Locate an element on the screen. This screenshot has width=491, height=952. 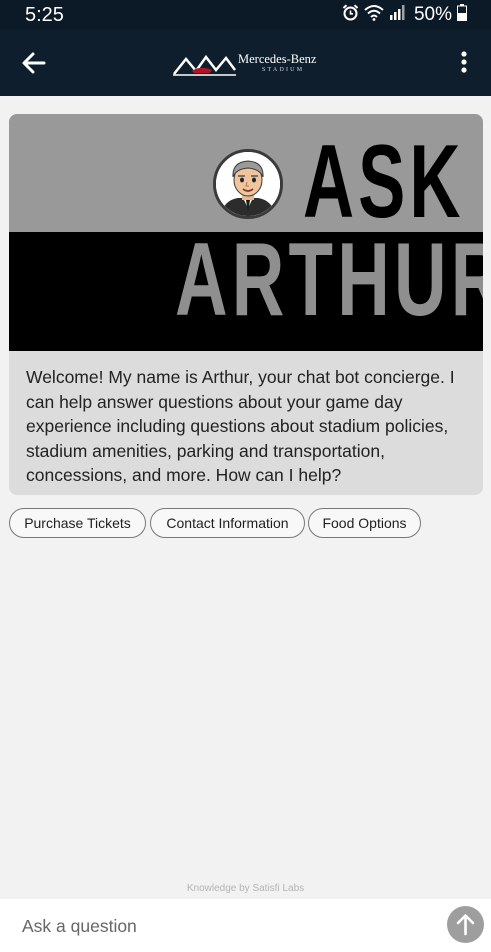
chip-contact-information: Contact Information is located at coordinates (227, 523).